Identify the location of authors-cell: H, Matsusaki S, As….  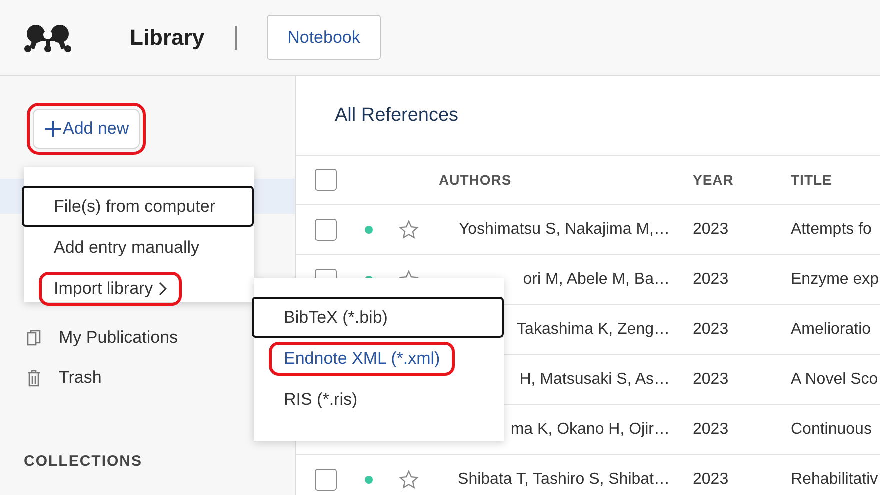
(595, 379).